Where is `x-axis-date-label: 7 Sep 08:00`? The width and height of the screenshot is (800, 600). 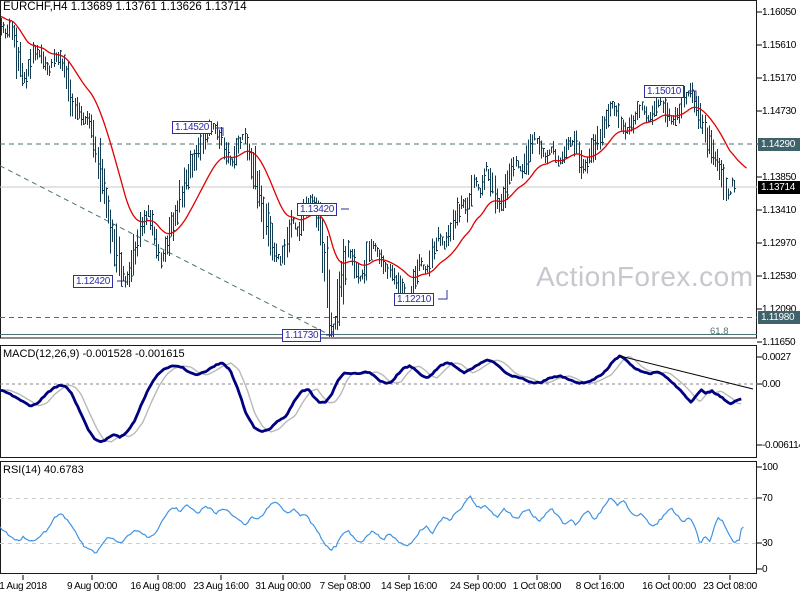 x-axis-date-label: 7 Sep 08:00 is located at coordinates (345, 586).